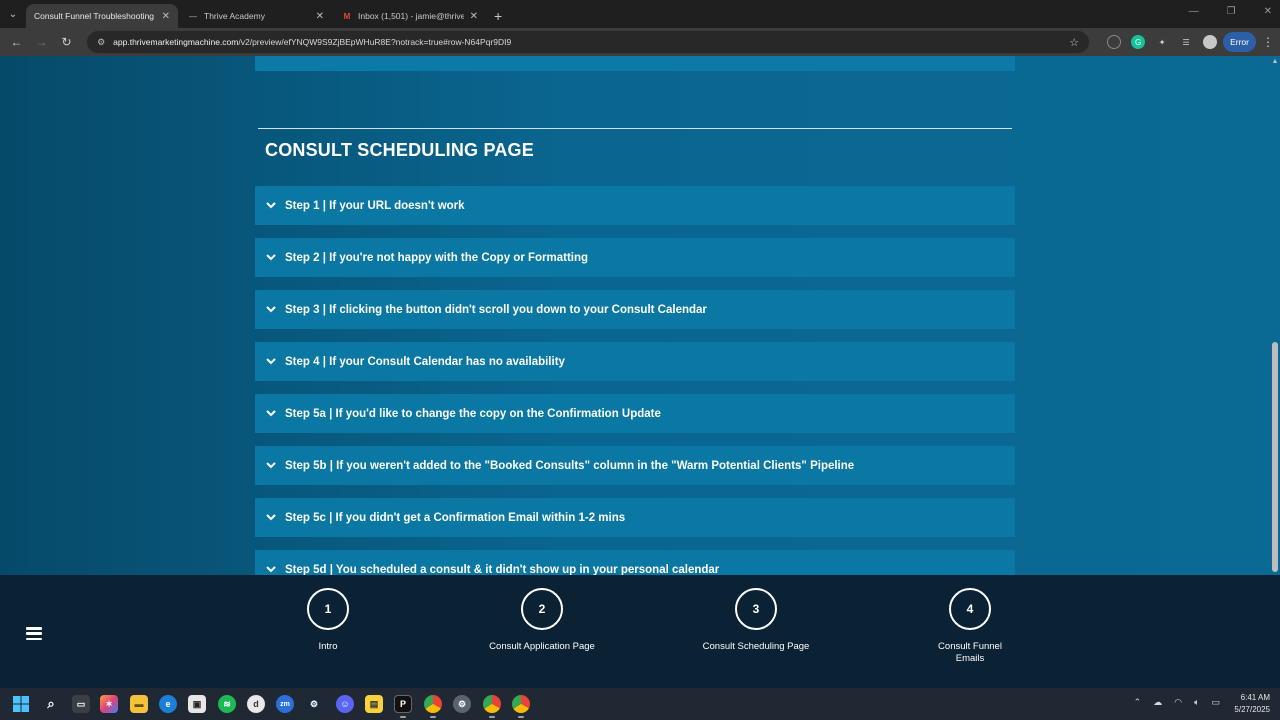 Image resolution: width=1280 pixels, height=720 pixels. I want to click on reading-list-icon: ☰, so click(1186, 42).